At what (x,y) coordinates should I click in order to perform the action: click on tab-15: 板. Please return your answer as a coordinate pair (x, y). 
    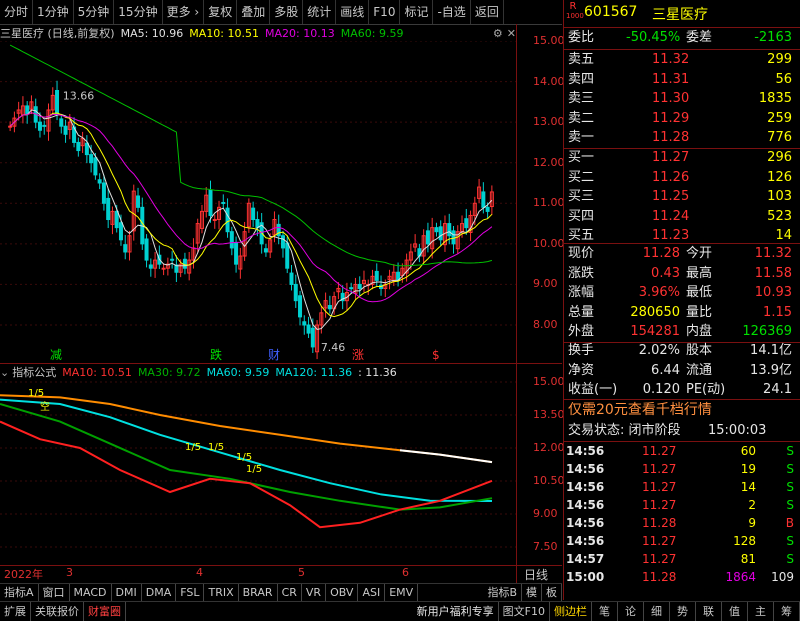
    Looking at the image, I should click on (552, 593).